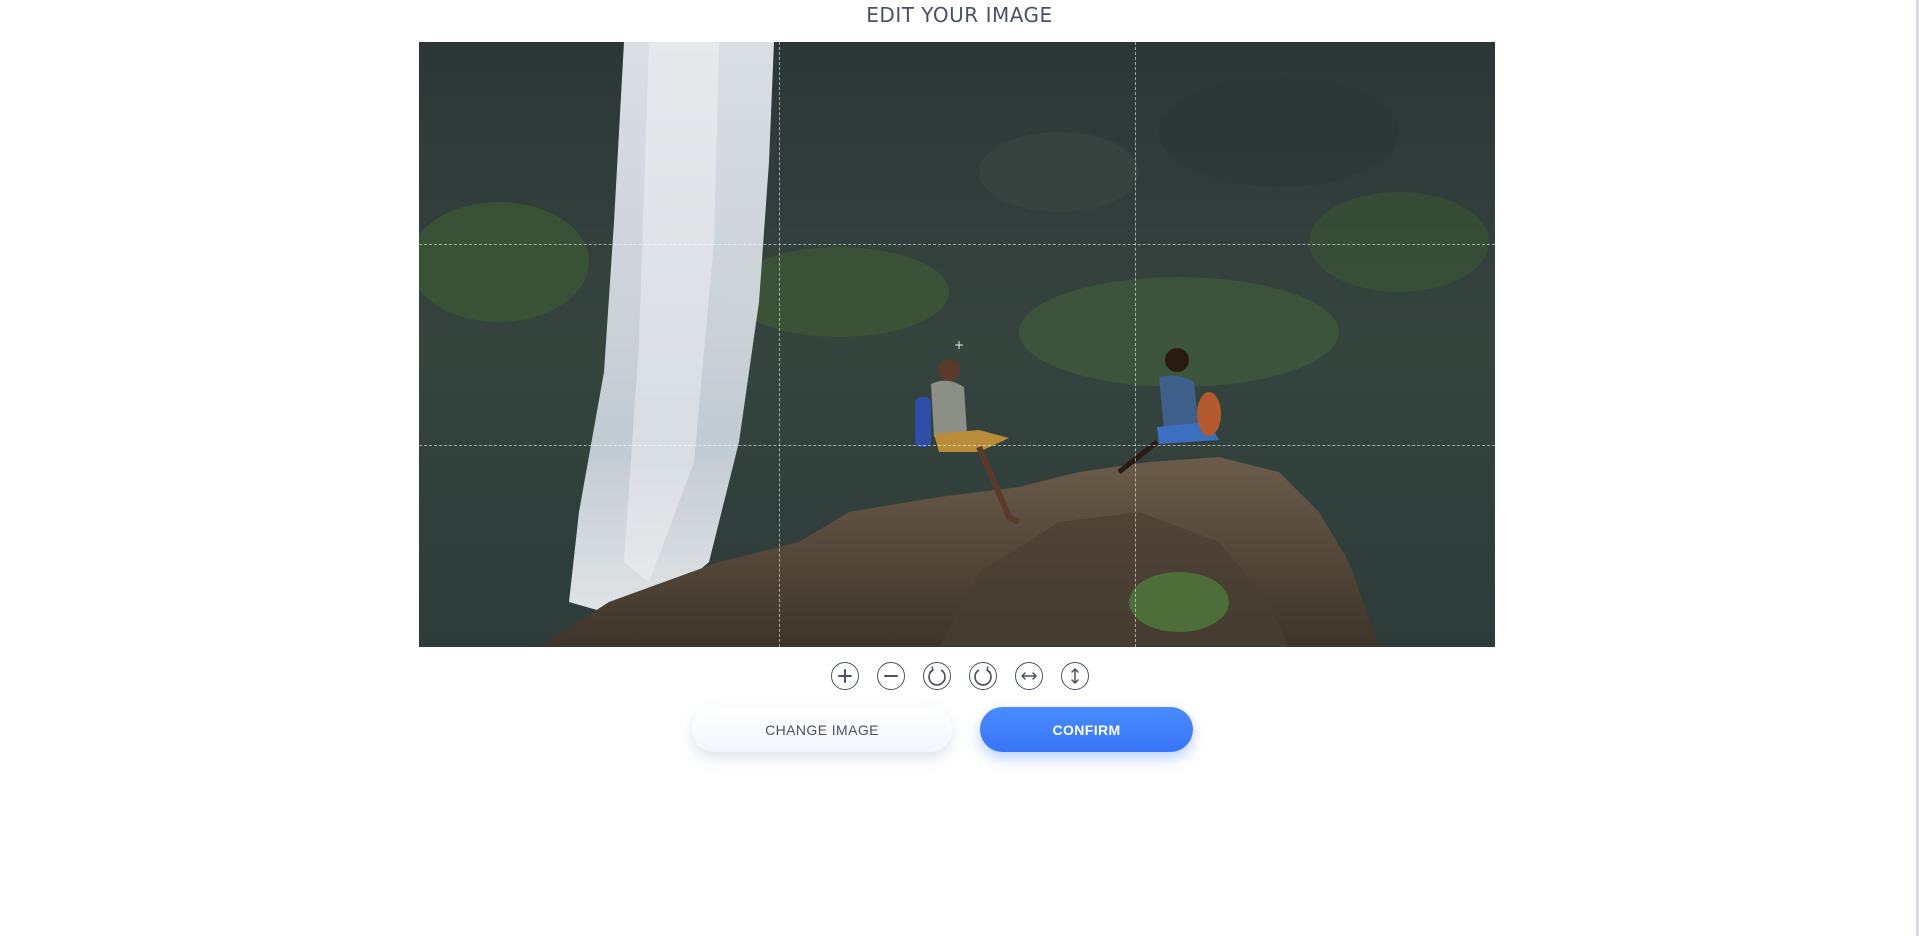  I want to click on rotate-left-button, so click(936, 676).